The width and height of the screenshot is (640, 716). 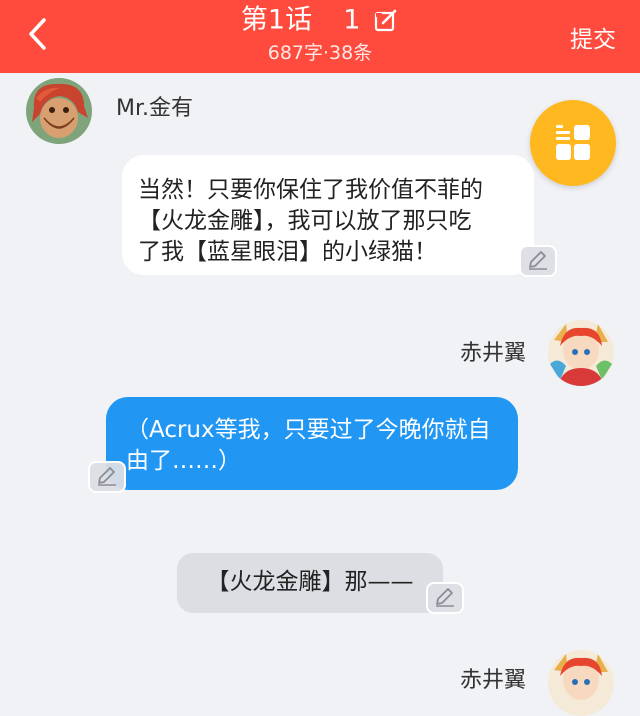 What do you see at coordinates (593, 37) in the screenshot?
I see `submit-button: 提交` at bounding box center [593, 37].